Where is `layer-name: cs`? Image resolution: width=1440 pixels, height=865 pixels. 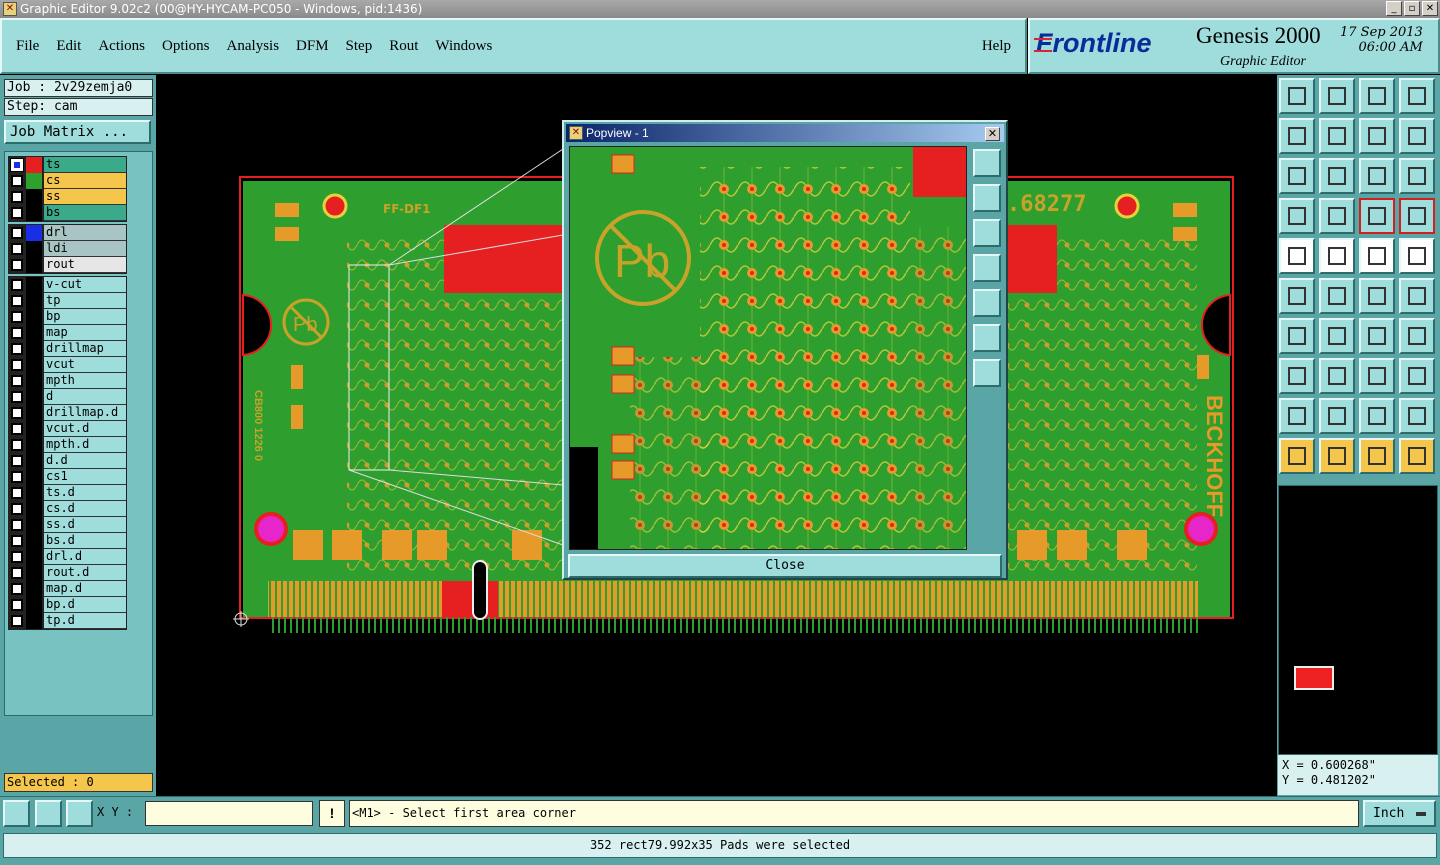 layer-name: cs is located at coordinates (85, 181).